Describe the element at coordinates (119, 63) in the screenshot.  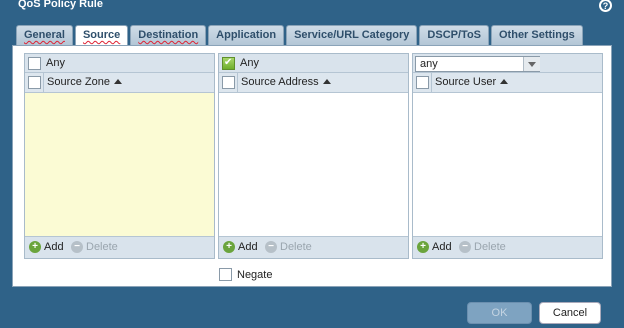
I see `source-zone-any-row: Any` at that location.